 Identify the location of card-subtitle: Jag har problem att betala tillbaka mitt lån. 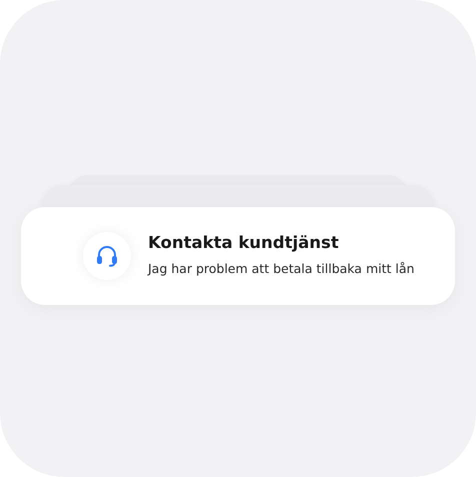
(281, 268).